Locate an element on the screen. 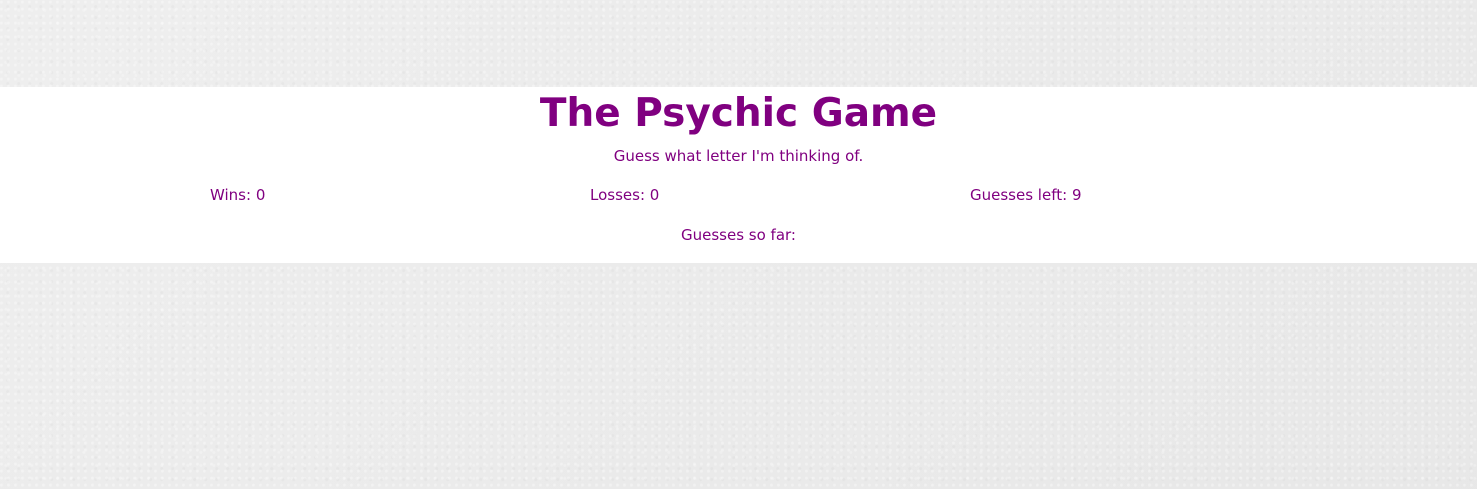 This screenshot has width=1477, height=489. wins-stat: Wins: 0 is located at coordinates (237, 195).